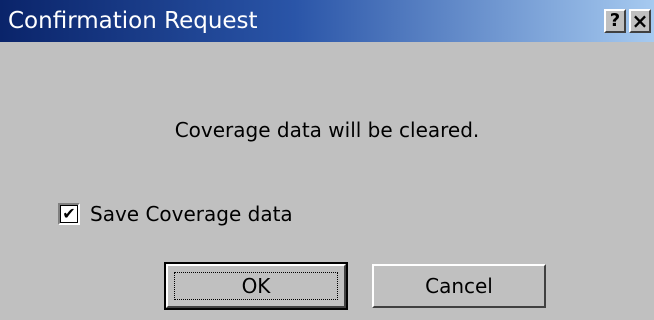 The image size is (654, 320). Describe the element at coordinates (327, 130) in the screenshot. I see `message-text: Coverage data will be cleared.` at that location.